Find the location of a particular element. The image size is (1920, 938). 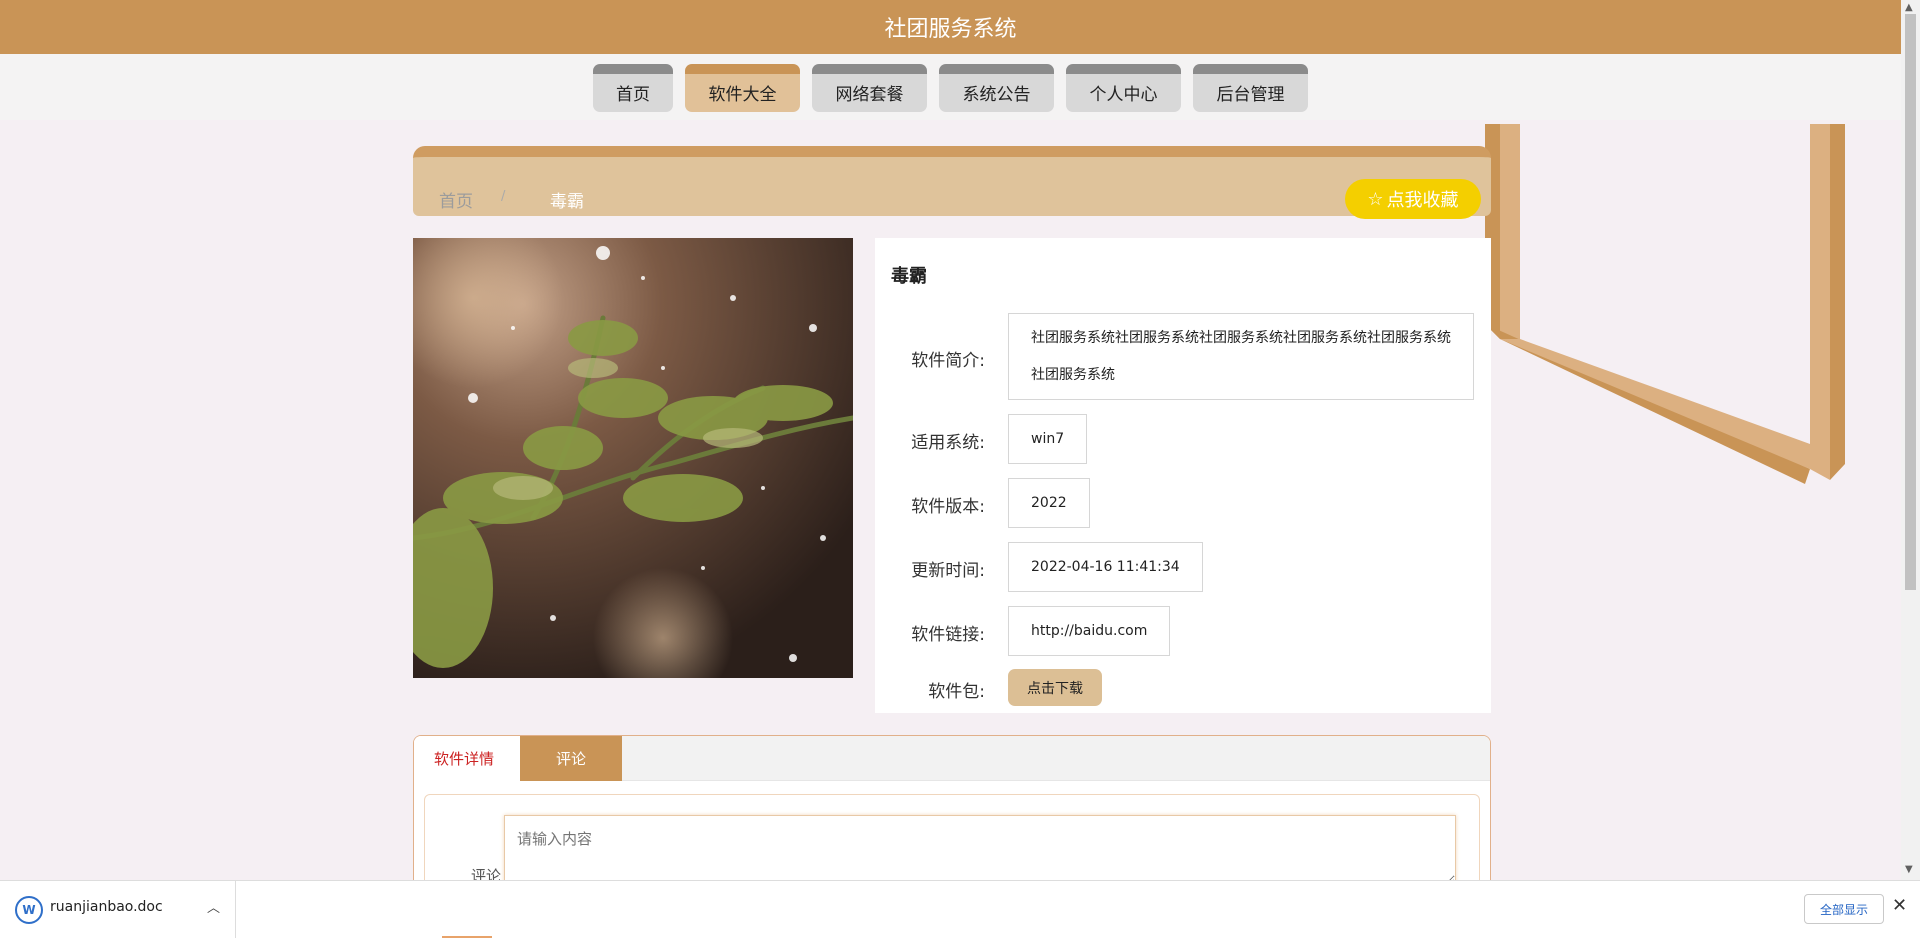

show-all-button: 全部显示 is located at coordinates (1844, 909).